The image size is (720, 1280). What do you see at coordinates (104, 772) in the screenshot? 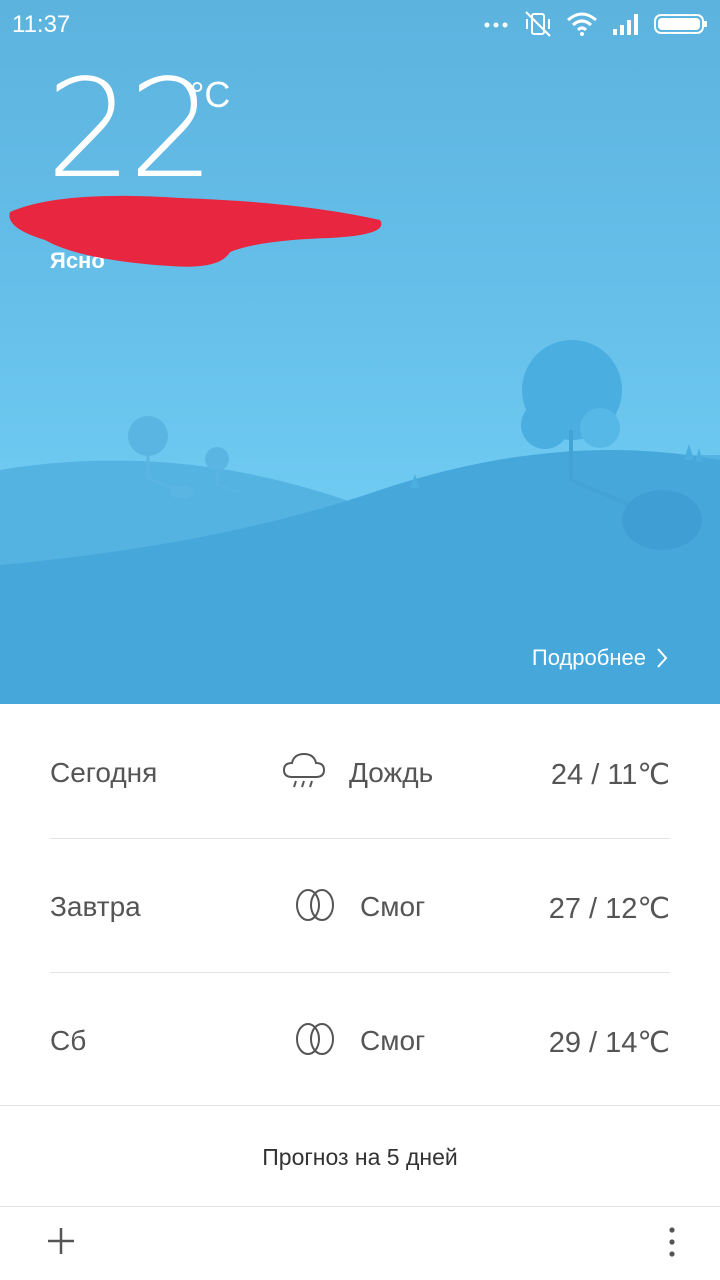
I see `forecast-day: Сегодня` at bounding box center [104, 772].